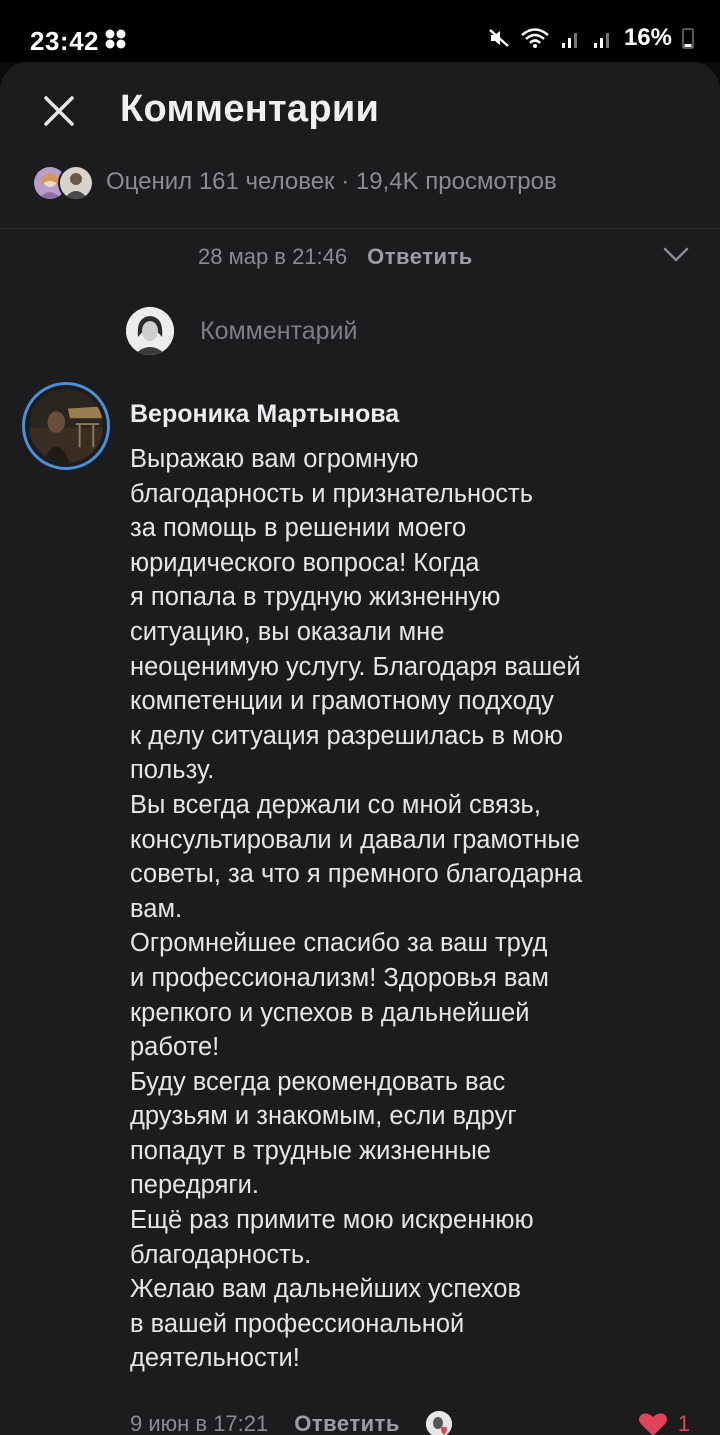 The width and height of the screenshot is (720, 1435). Describe the element at coordinates (297, 1323) in the screenshot. I see `comment-line: в вашей профессиональной` at that location.